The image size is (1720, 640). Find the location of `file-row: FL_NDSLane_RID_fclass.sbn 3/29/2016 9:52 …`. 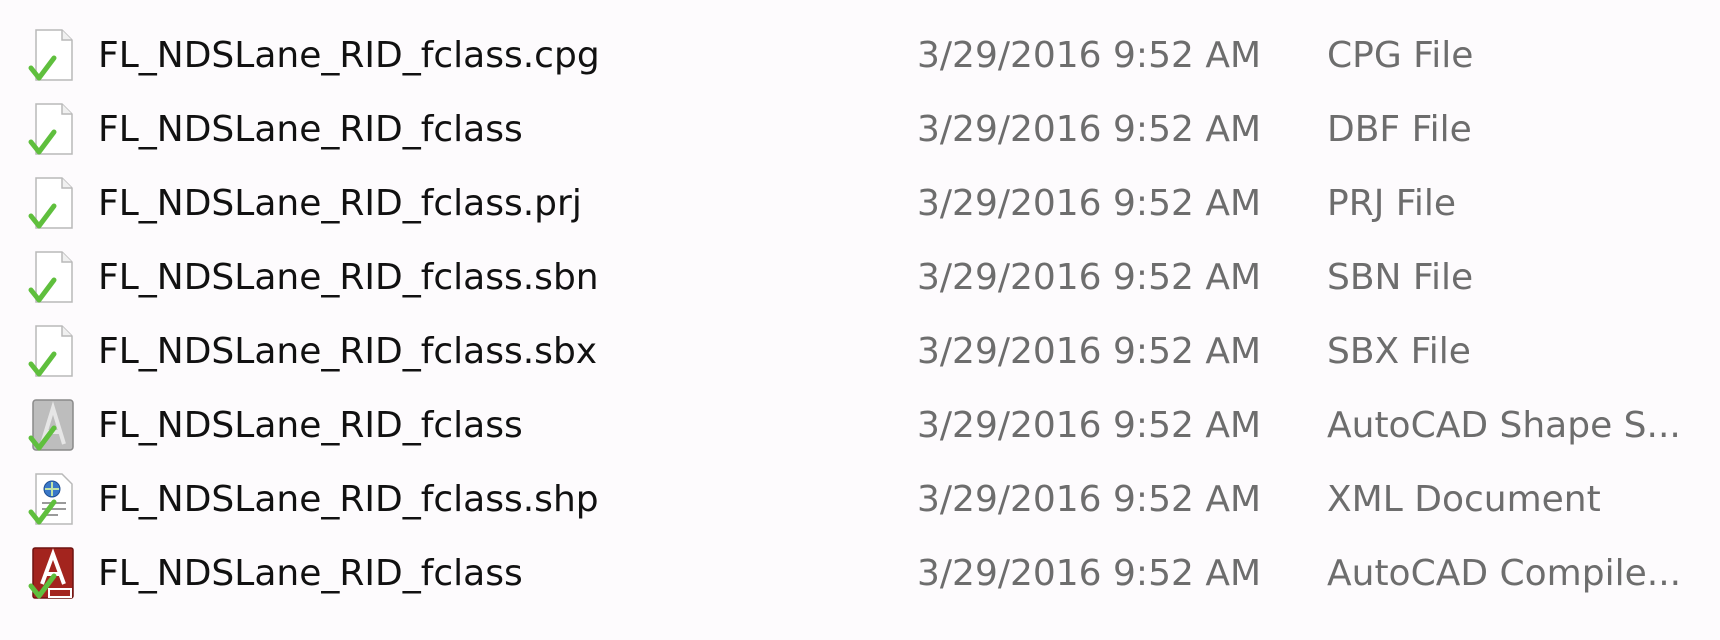

file-row: FL_NDSLane_RID_fclass.sbn 3/29/2016 9:52 … is located at coordinates (860, 278).